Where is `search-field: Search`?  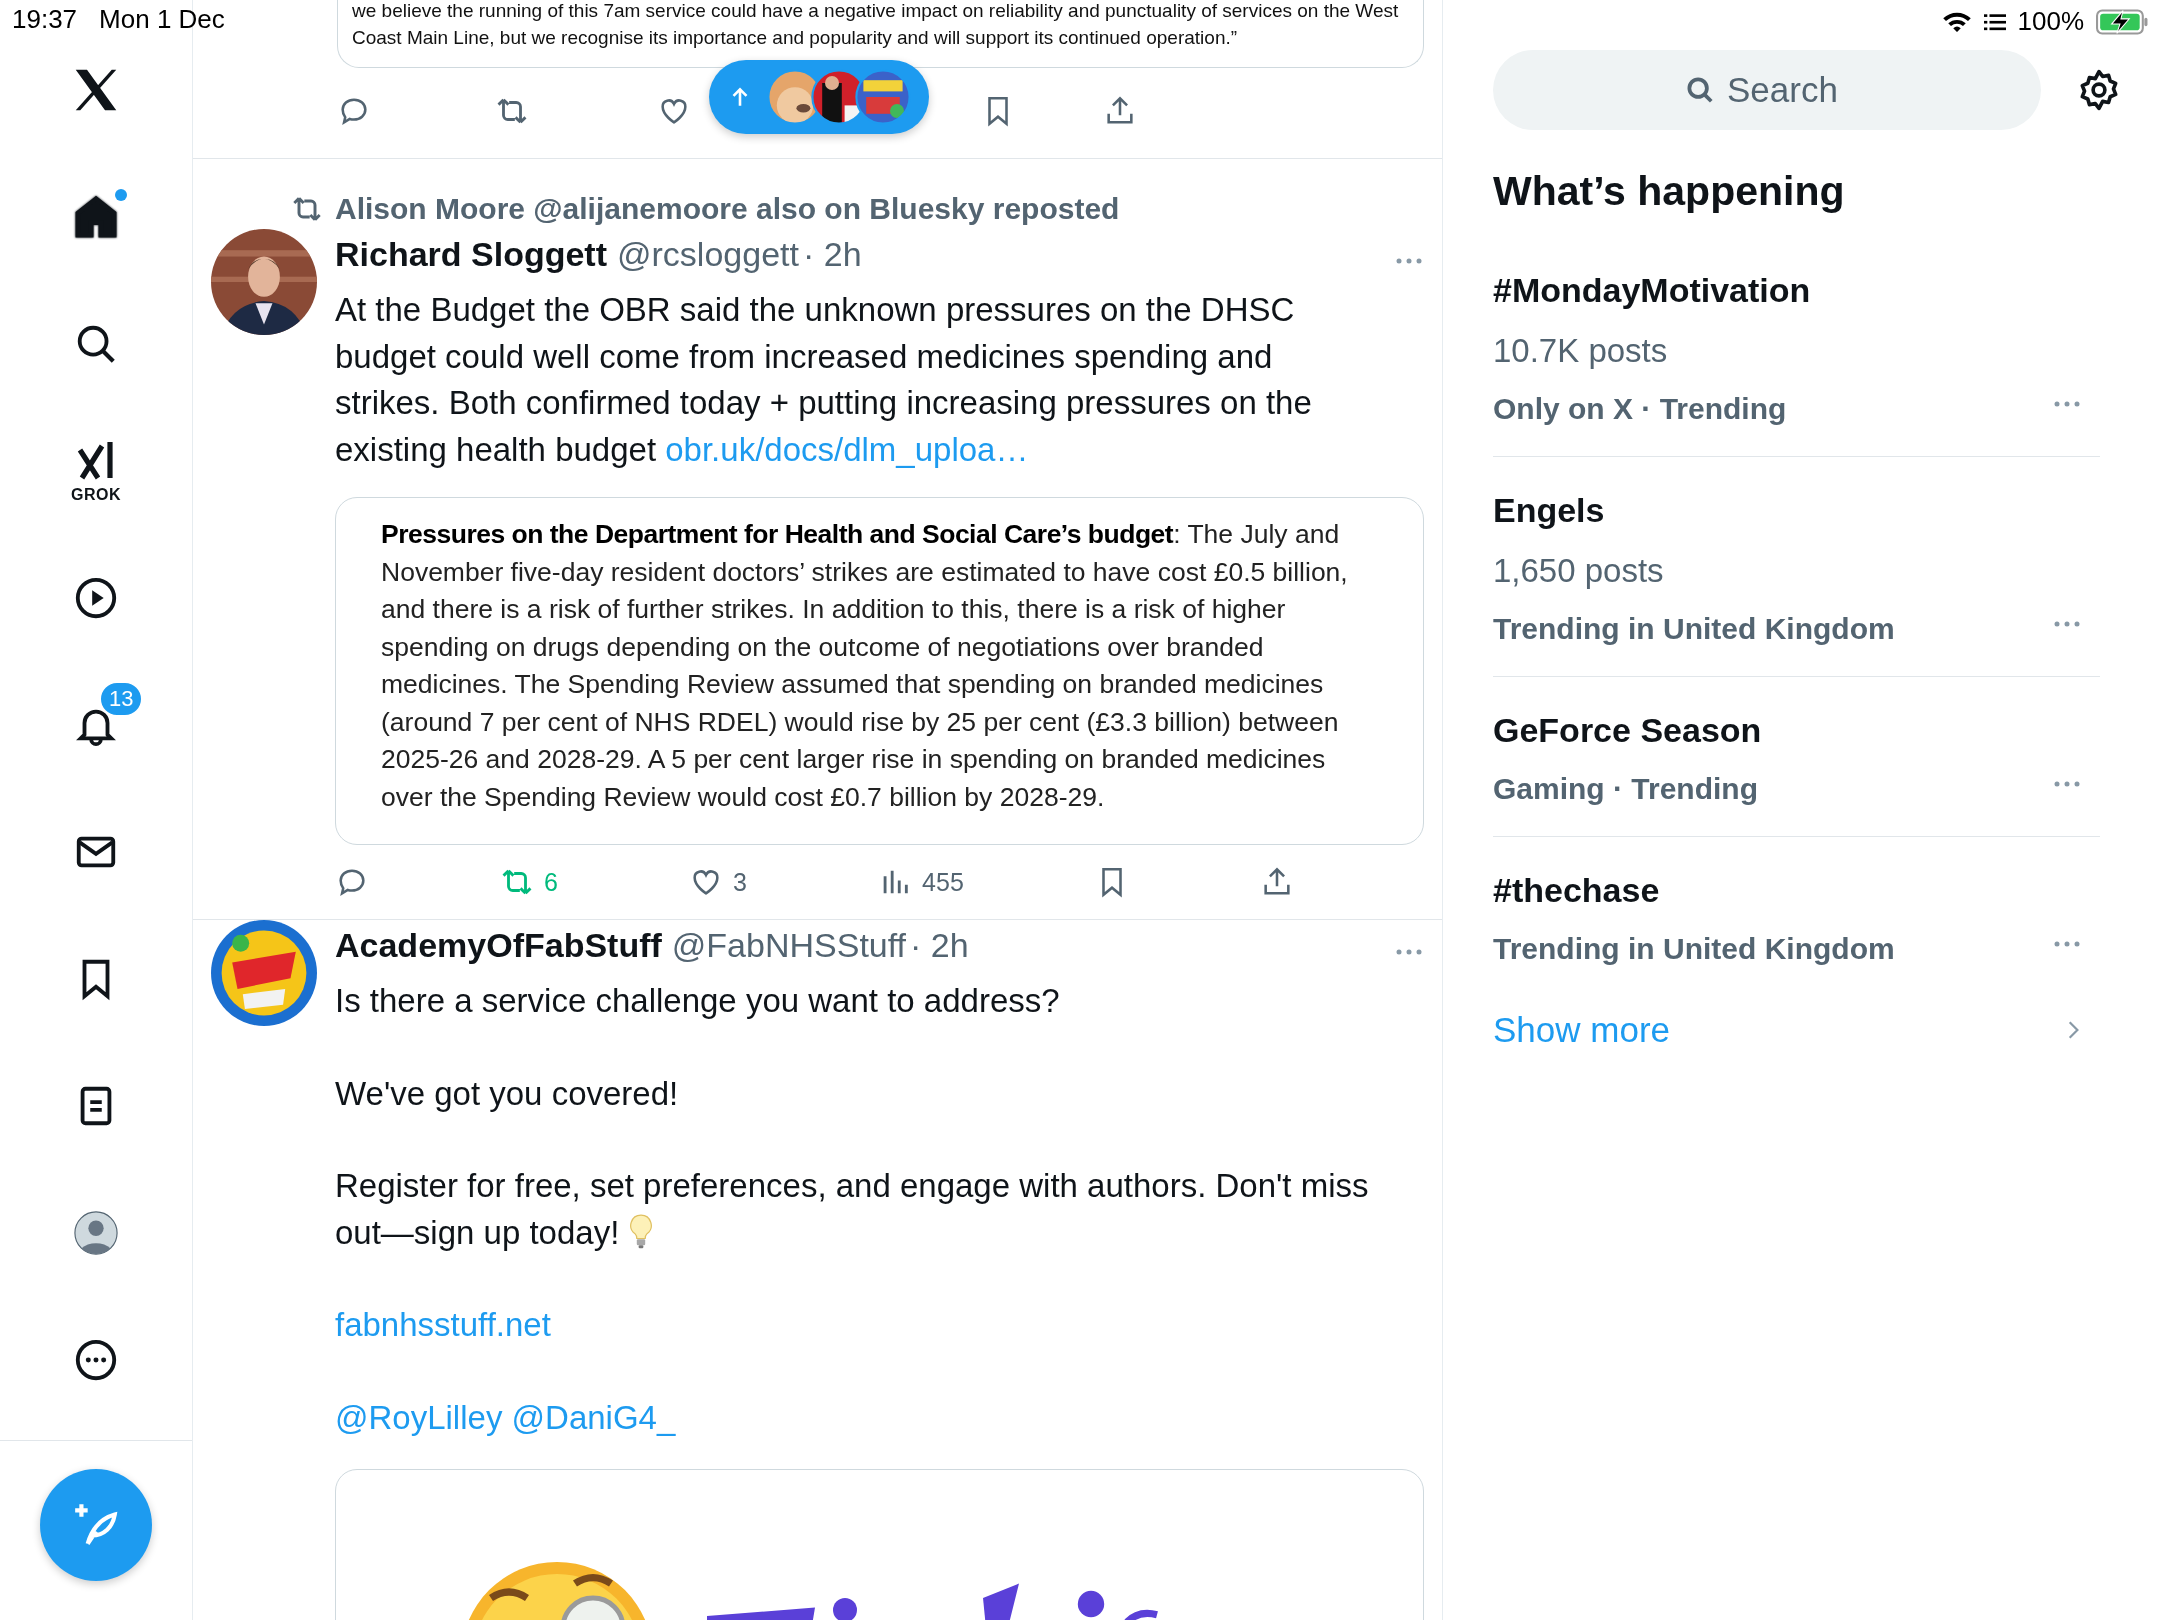
search-field: Search is located at coordinates (1787, 90).